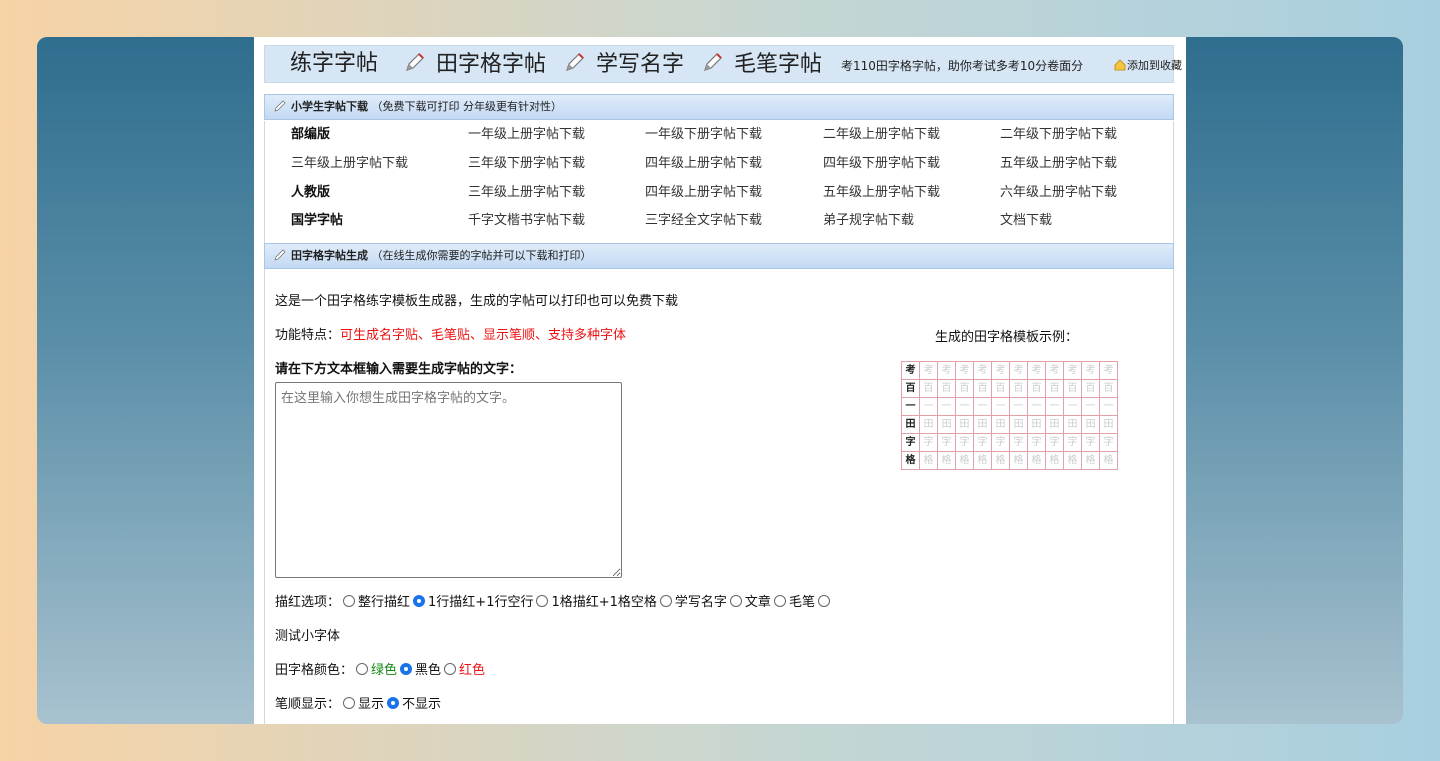  What do you see at coordinates (910, 370) in the screenshot?
I see `sample-char-cell: 考` at bounding box center [910, 370].